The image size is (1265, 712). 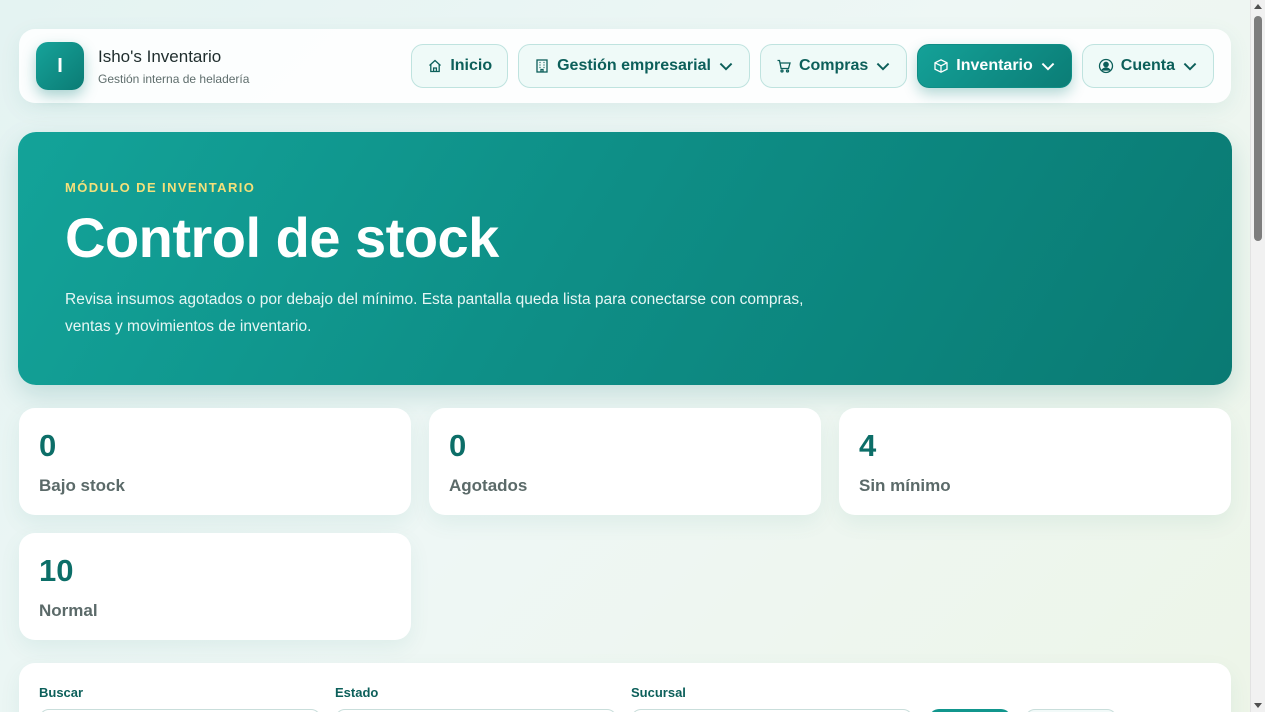 I want to click on brand-subtitle: Gestión interna de heladería, so click(x=174, y=78).